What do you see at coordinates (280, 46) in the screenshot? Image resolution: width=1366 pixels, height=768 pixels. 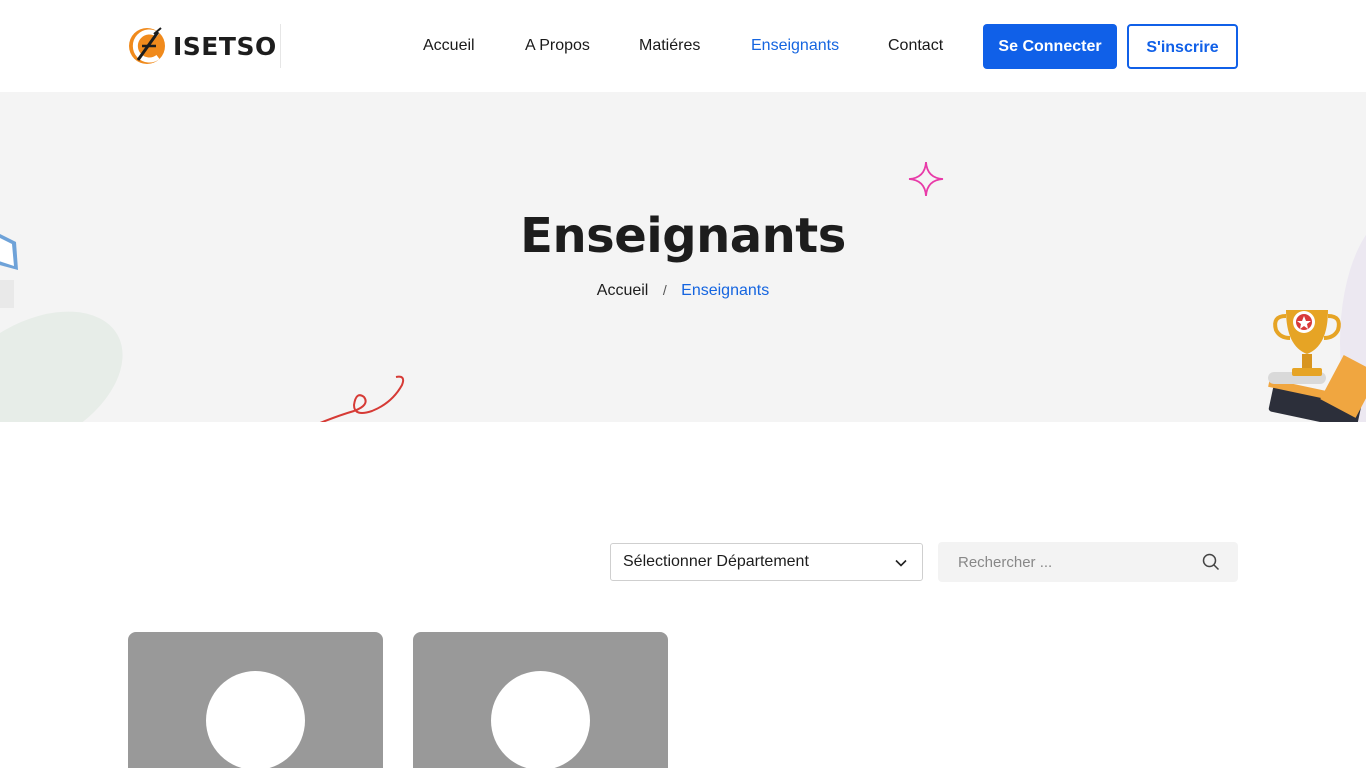 I see `header-divider` at bounding box center [280, 46].